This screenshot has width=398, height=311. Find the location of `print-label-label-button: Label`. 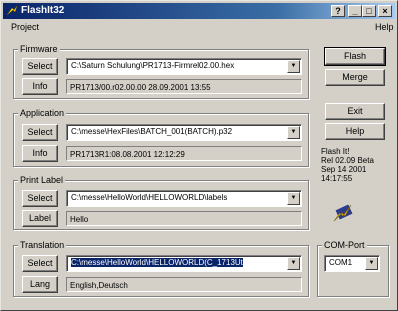

print-label-label-button: Label is located at coordinates (40, 218).